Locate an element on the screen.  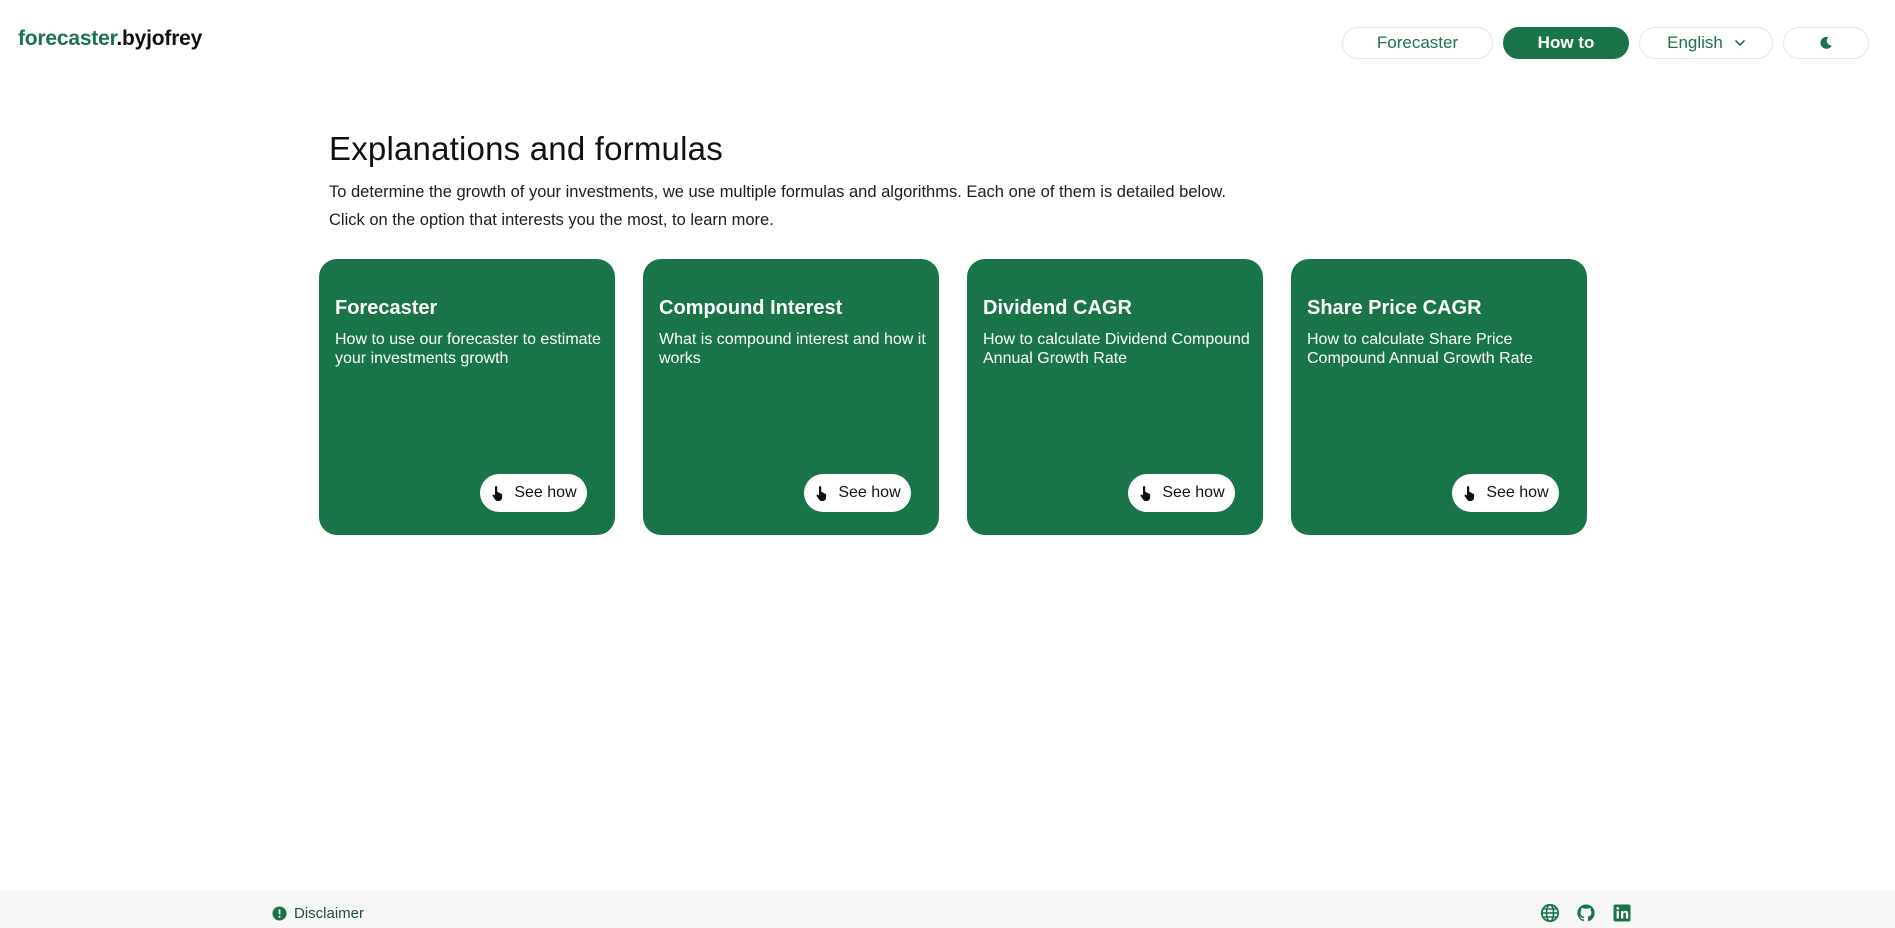
nav-forecaster-button: Forecaster is located at coordinates (1417, 43).